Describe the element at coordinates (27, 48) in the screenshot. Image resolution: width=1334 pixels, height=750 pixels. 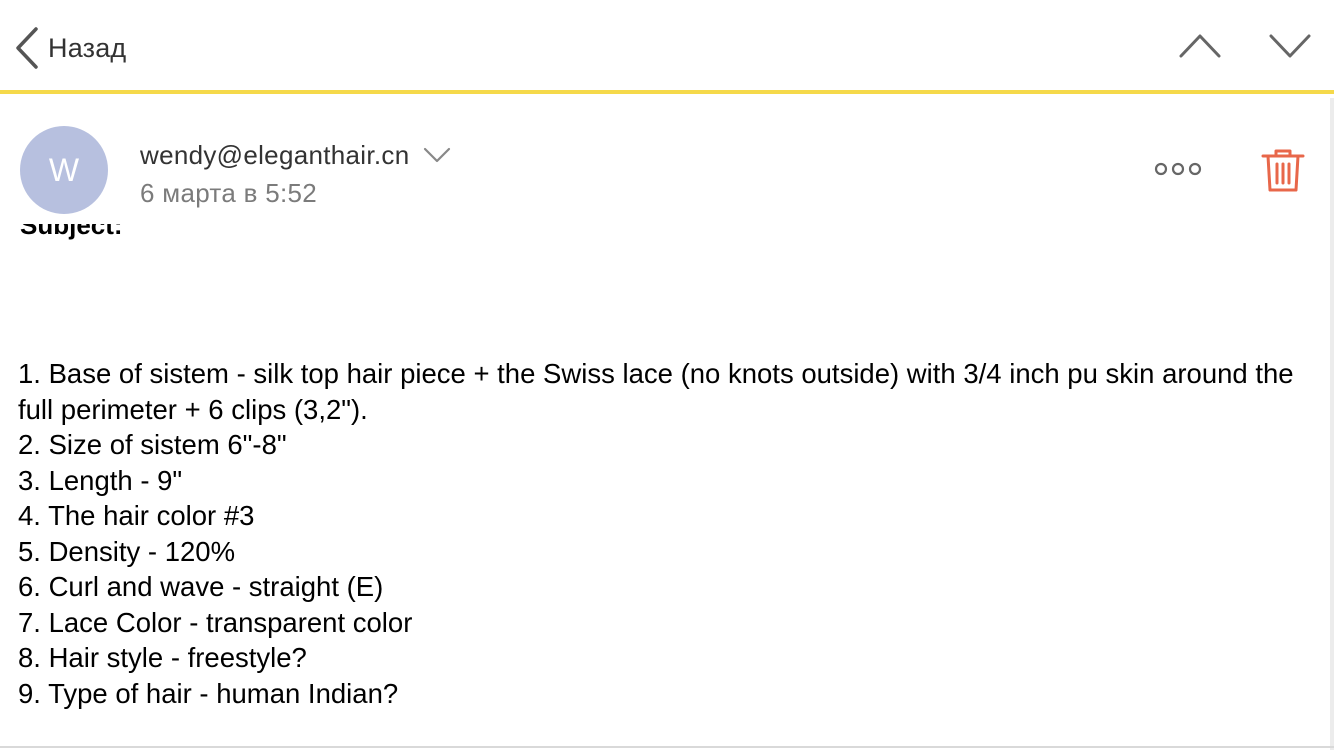
I see `chevron-left-icon` at that location.